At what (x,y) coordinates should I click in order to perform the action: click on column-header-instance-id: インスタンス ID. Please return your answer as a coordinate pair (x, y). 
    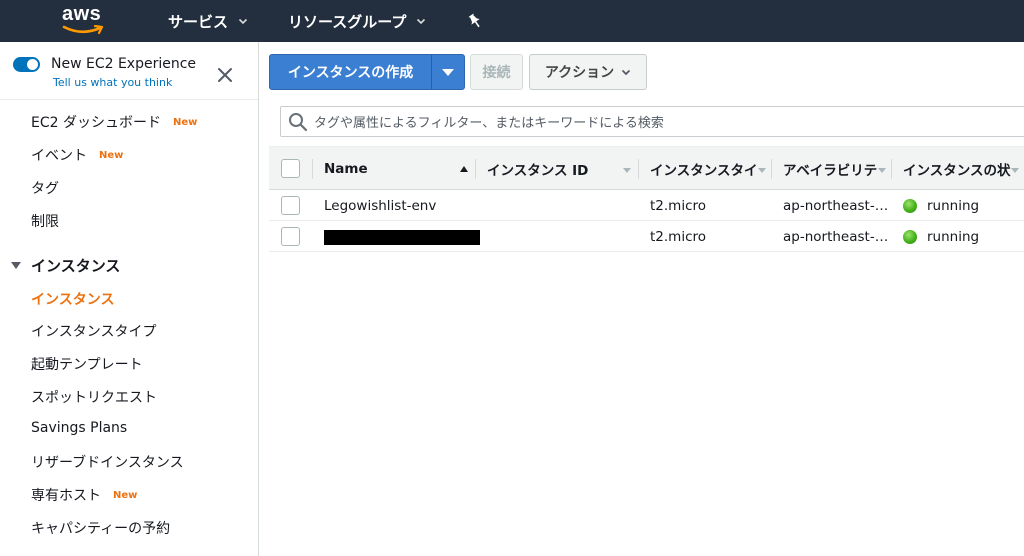
    Looking at the image, I should click on (552, 169).